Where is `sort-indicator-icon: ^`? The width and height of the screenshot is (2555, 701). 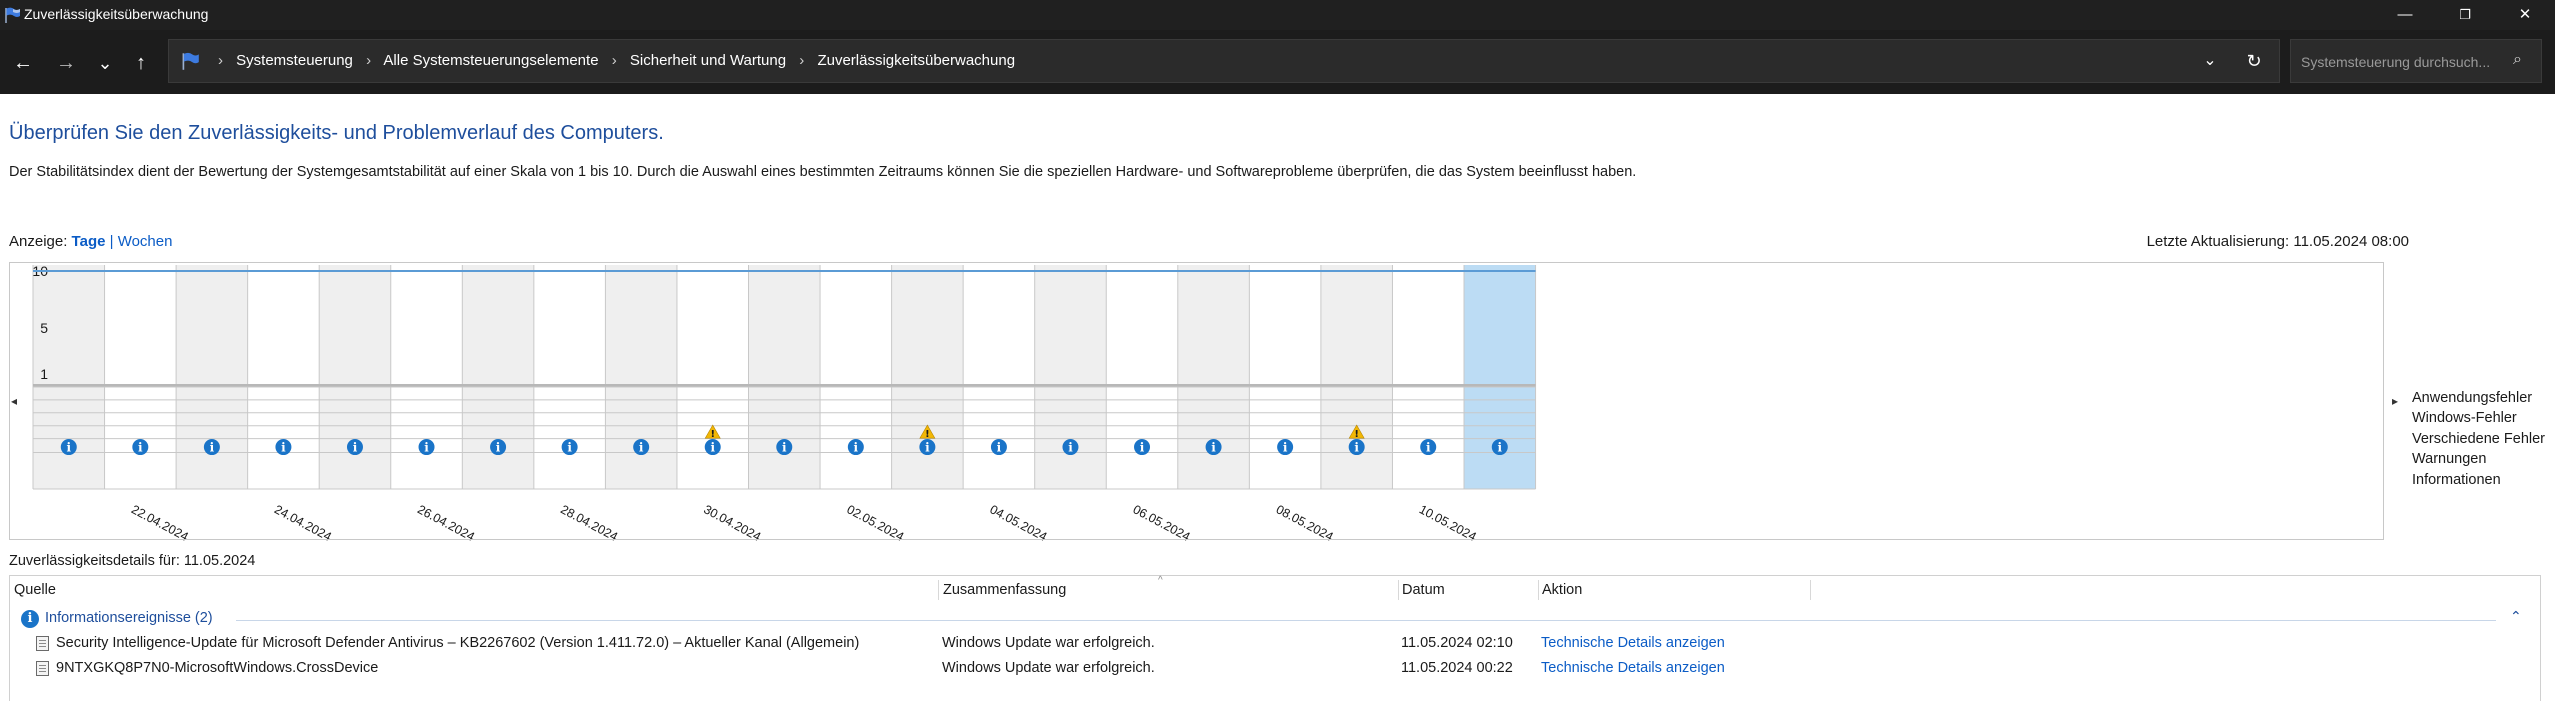
sort-indicator-icon: ^ is located at coordinates (1160, 580).